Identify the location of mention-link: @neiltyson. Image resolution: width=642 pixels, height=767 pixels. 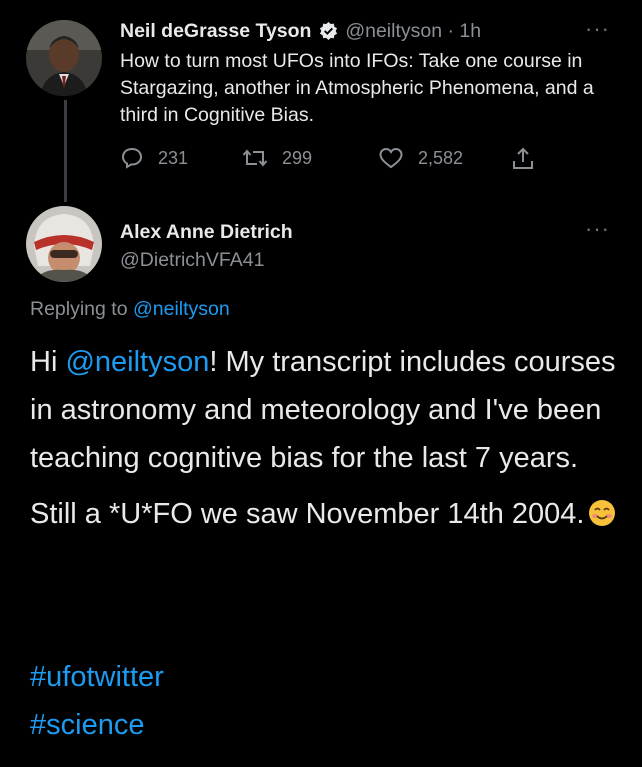
(137, 362).